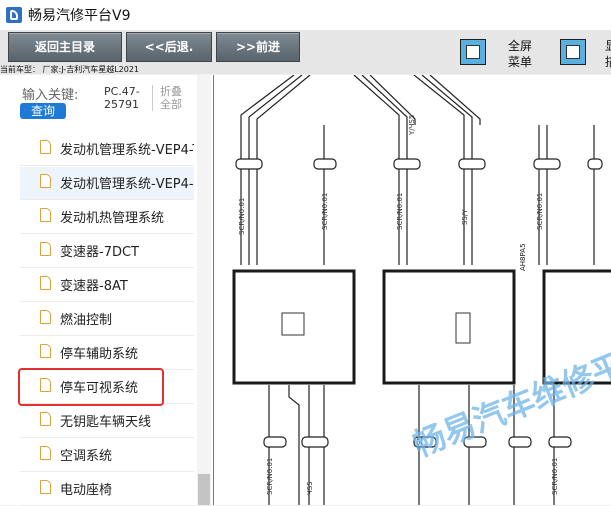 Image resolution: width=611 pixels, height=506 pixels. I want to click on list-item: 变速器-8AT, so click(107, 285).